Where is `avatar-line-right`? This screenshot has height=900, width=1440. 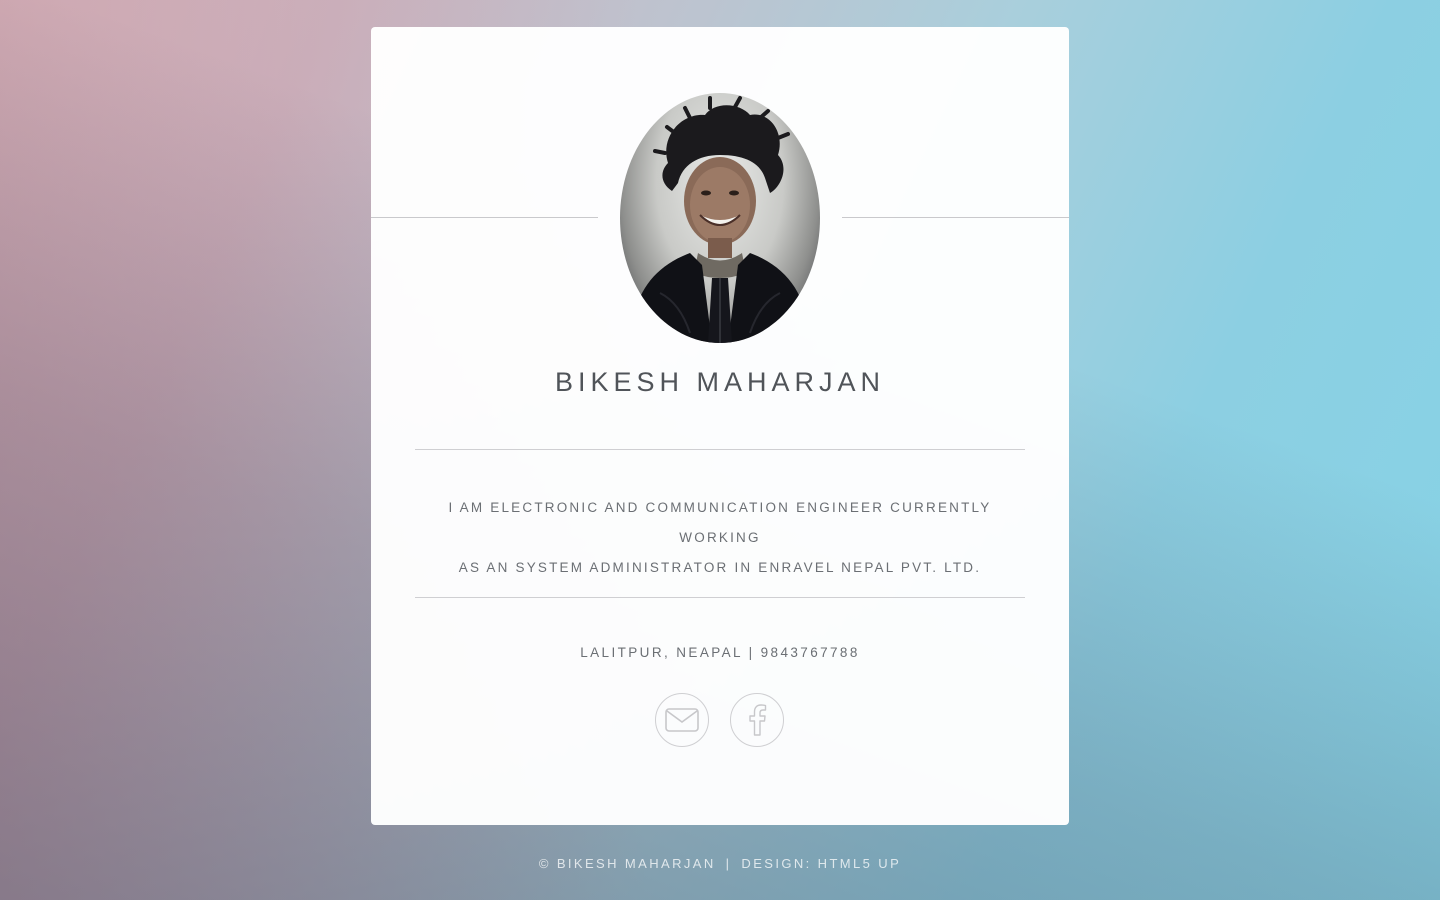 avatar-line-right is located at coordinates (955, 217).